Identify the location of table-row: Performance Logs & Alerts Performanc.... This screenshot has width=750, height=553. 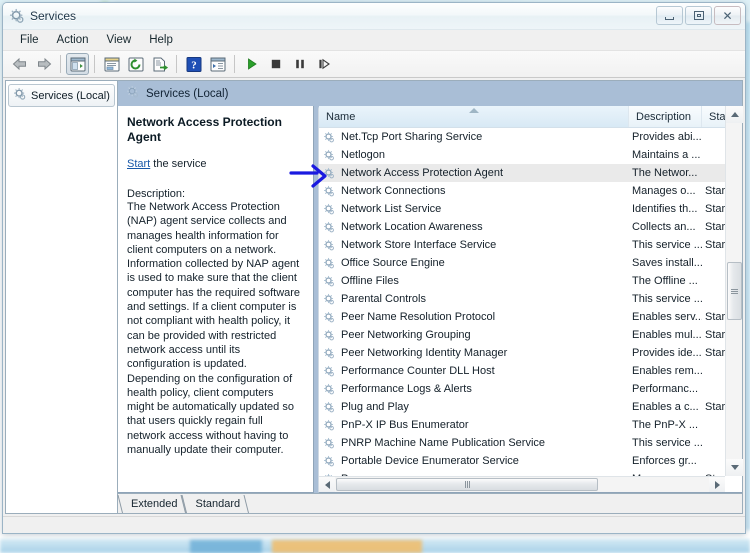
(530, 389).